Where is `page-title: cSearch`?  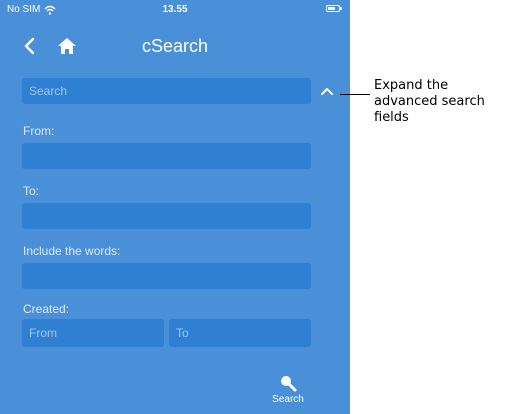 page-title: cSearch is located at coordinates (175, 46).